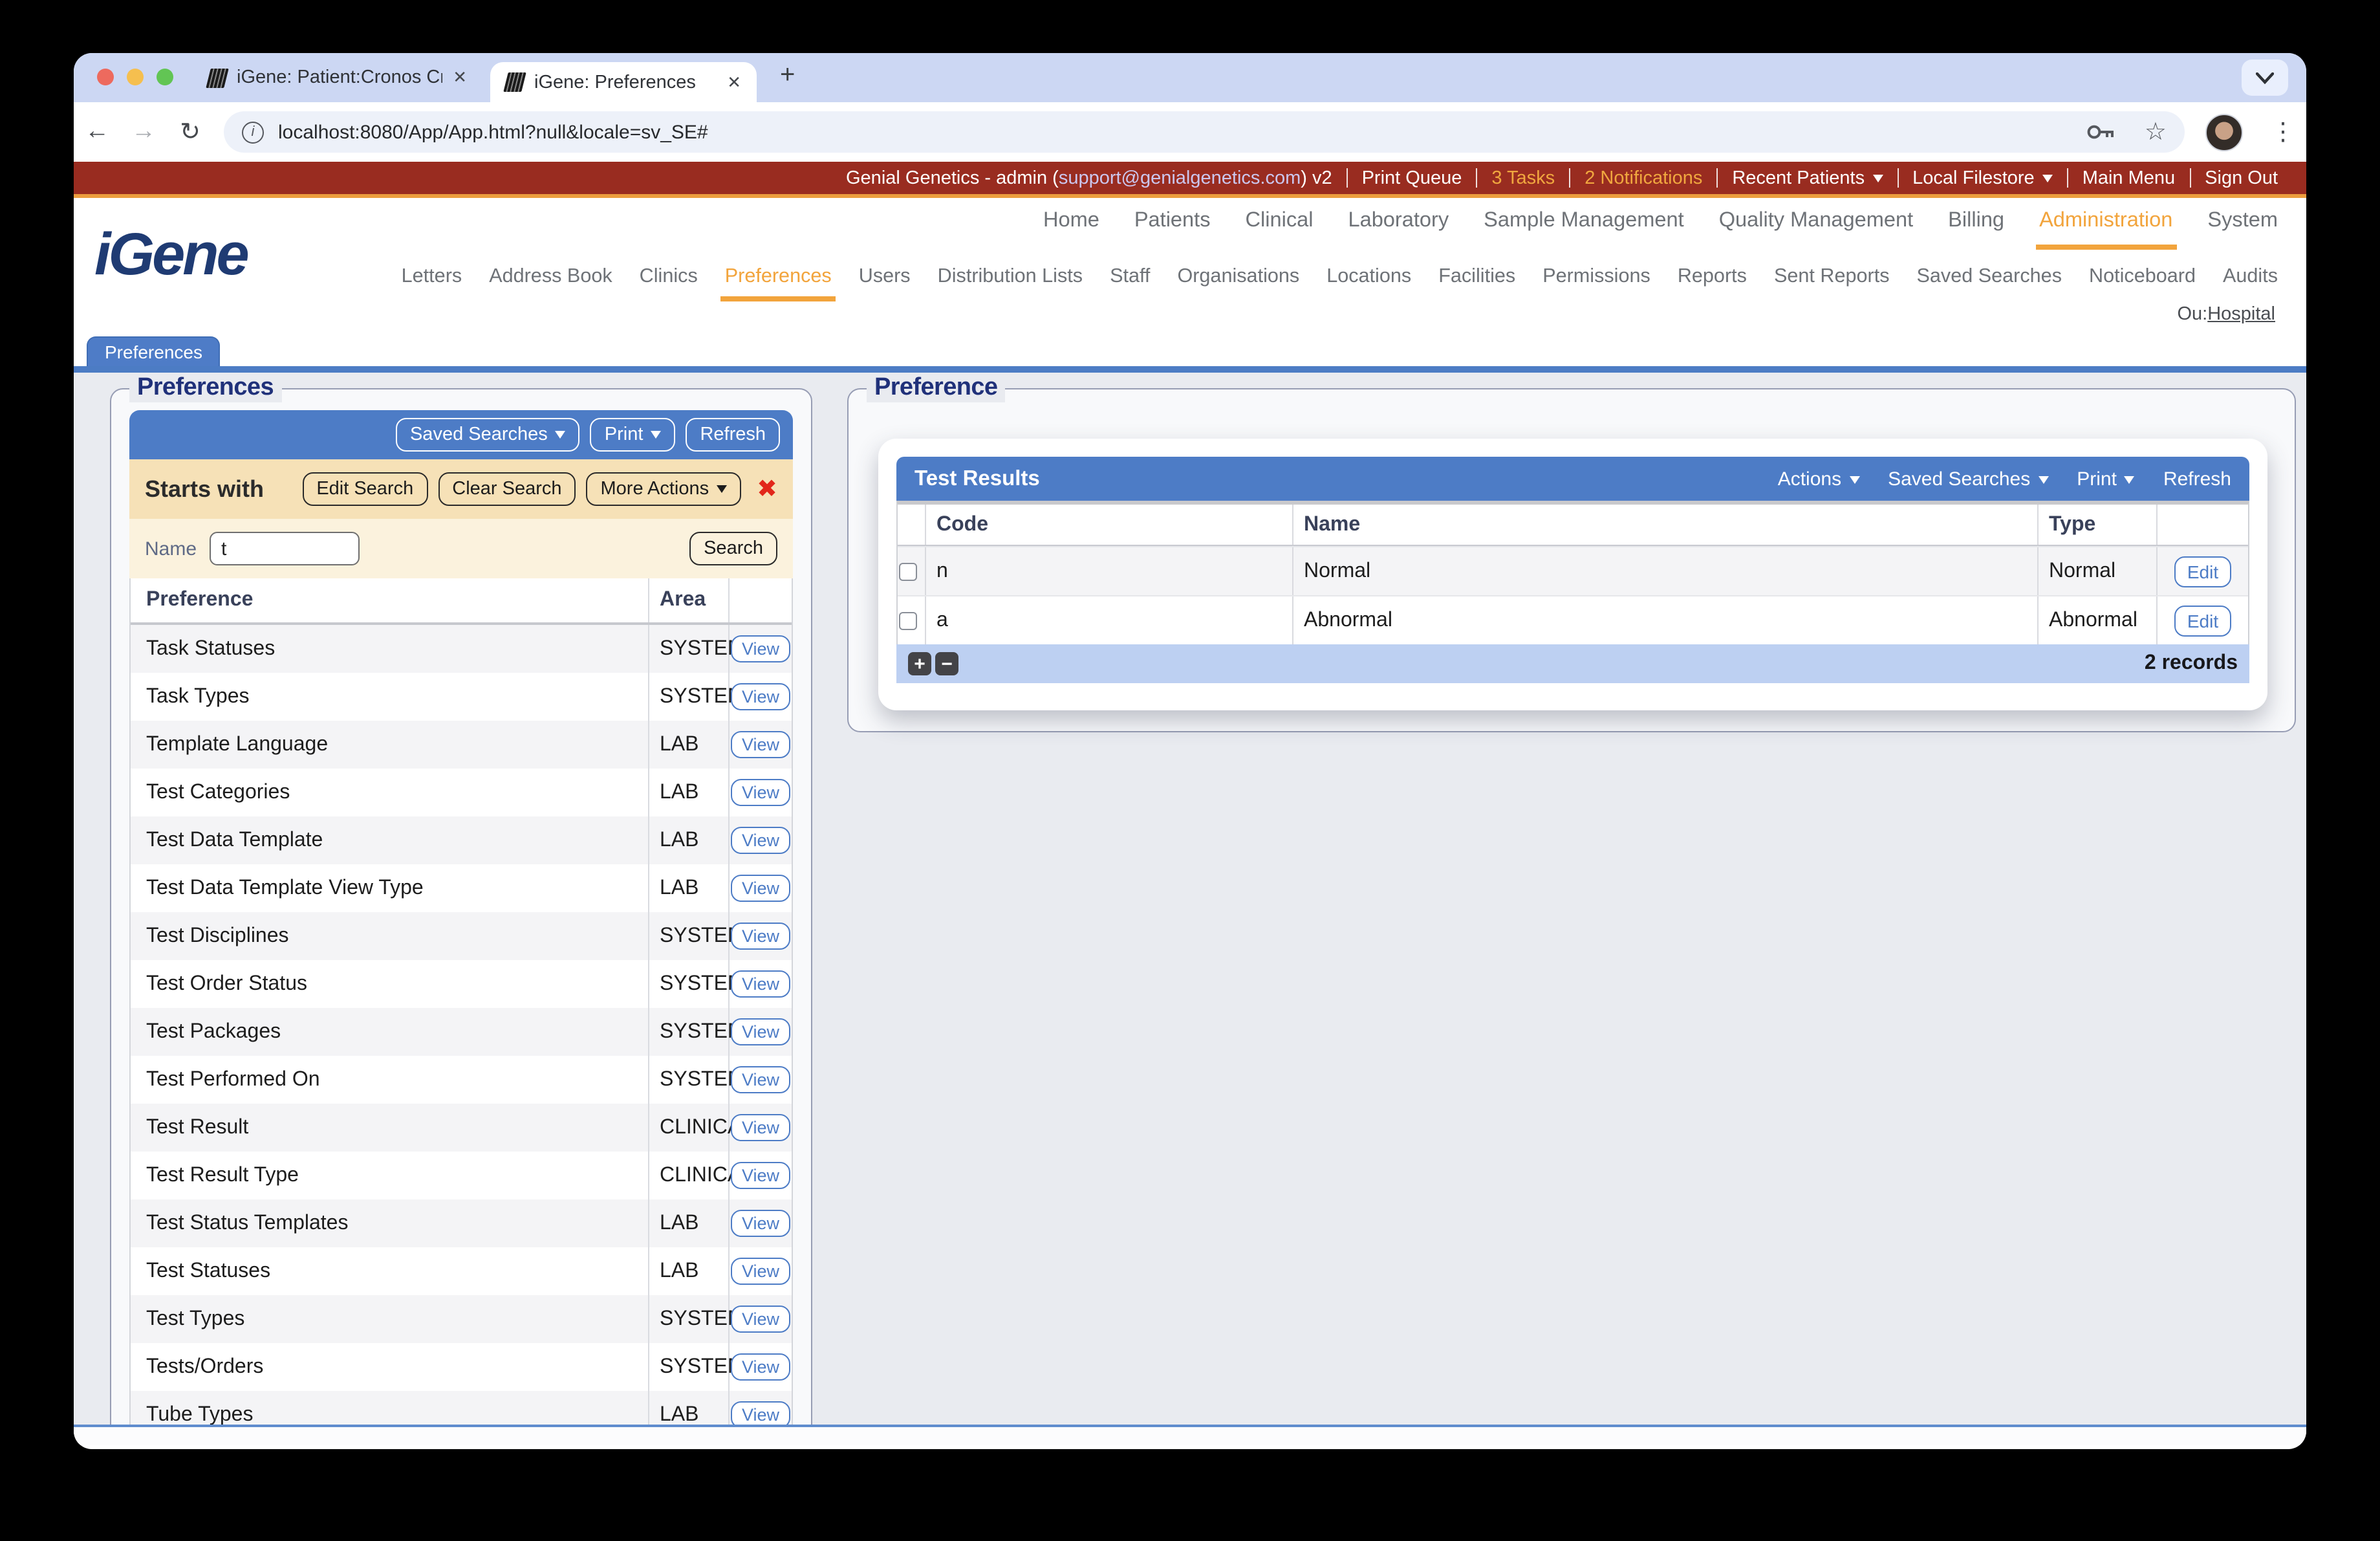 This screenshot has width=2380, height=1541. Describe the element at coordinates (690, 600) in the screenshot. I see `column-header-area: Area` at that location.